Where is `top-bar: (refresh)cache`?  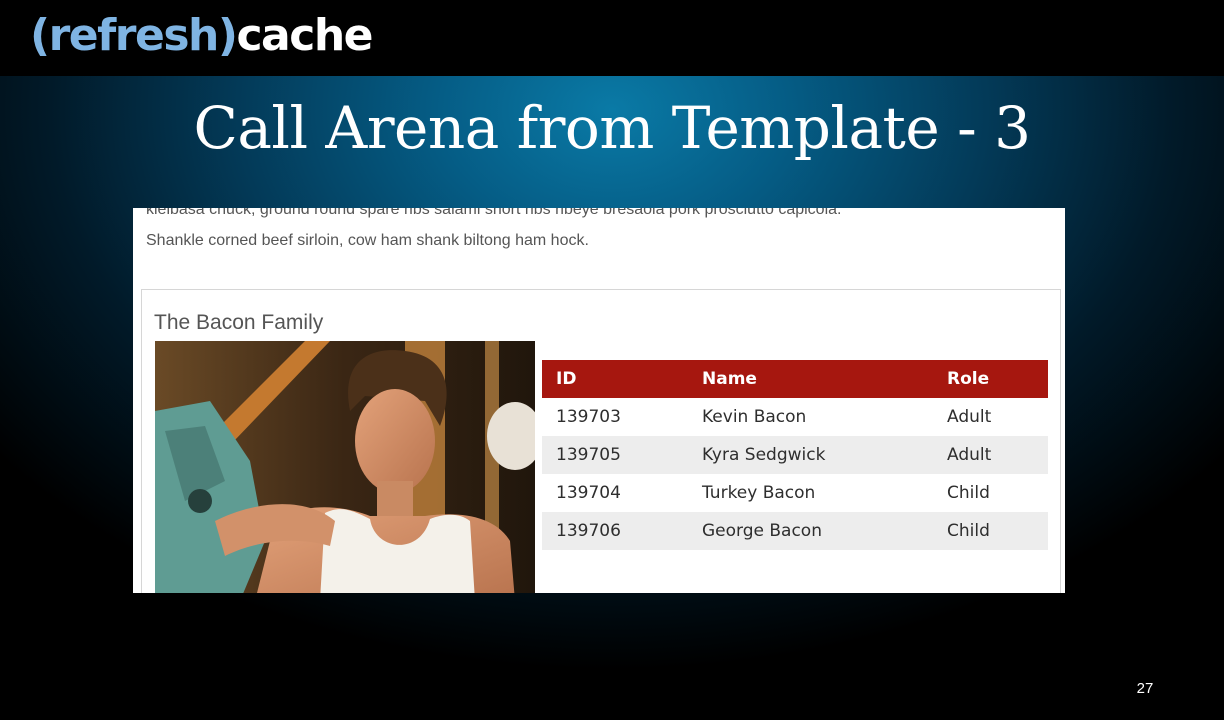
top-bar: (refresh)cache is located at coordinates (612, 38).